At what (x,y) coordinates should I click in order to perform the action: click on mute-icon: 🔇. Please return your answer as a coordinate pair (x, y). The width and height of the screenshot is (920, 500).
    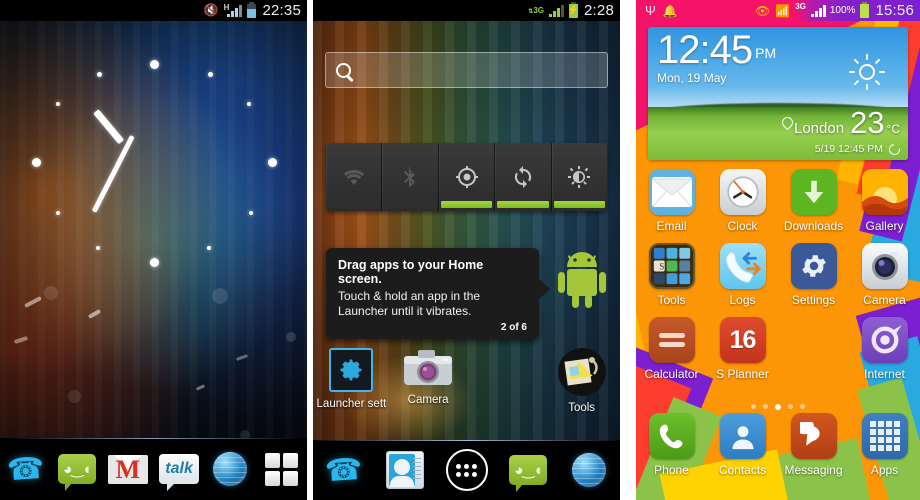
    Looking at the image, I should click on (211, 9).